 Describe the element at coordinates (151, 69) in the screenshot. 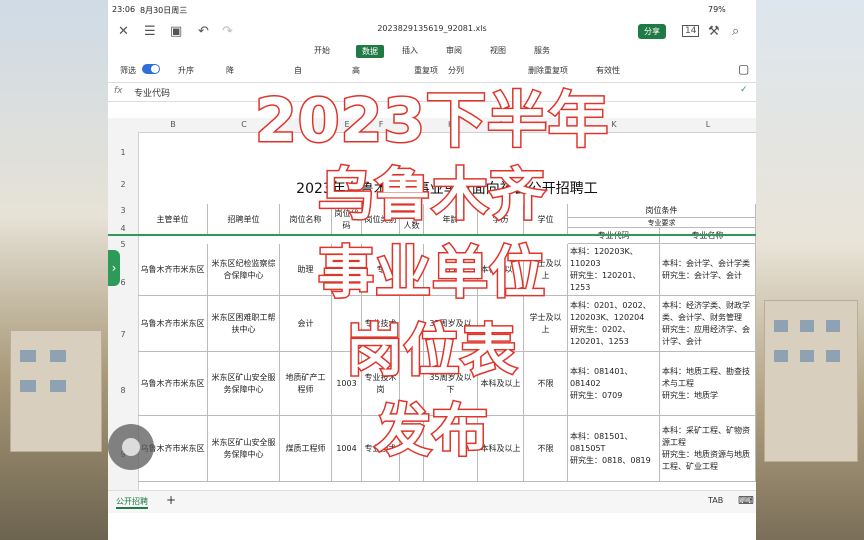

I see `filter-toggle` at that location.